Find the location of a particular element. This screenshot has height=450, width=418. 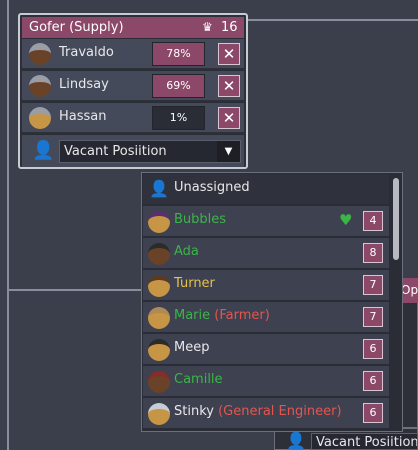

assigned-row: Lindsay 69% ✕ is located at coordinates (133, 85).